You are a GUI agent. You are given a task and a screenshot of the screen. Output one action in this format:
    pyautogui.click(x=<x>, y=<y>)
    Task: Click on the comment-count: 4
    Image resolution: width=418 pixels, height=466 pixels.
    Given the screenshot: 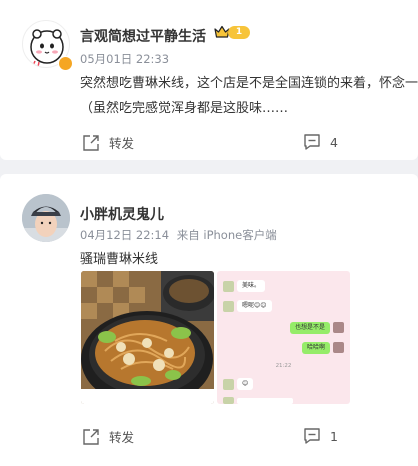 What is the action you would take?
    pyautogui.click(x=334, y=142)
    